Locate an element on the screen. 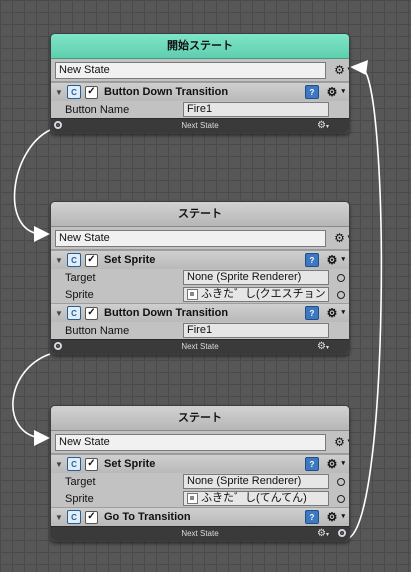 The image size is (411, 572). sprite-value: ふきた゛し(てんてん) is located at coordinates (254, 498).